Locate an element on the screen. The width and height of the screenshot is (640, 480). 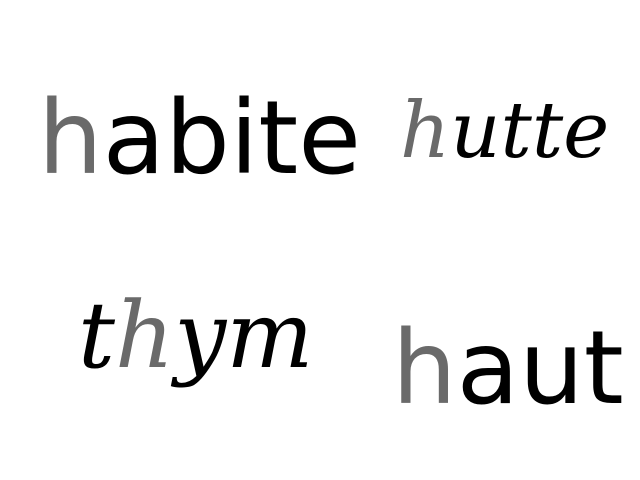
word-habite: habite is located at coordinates (199, 139).